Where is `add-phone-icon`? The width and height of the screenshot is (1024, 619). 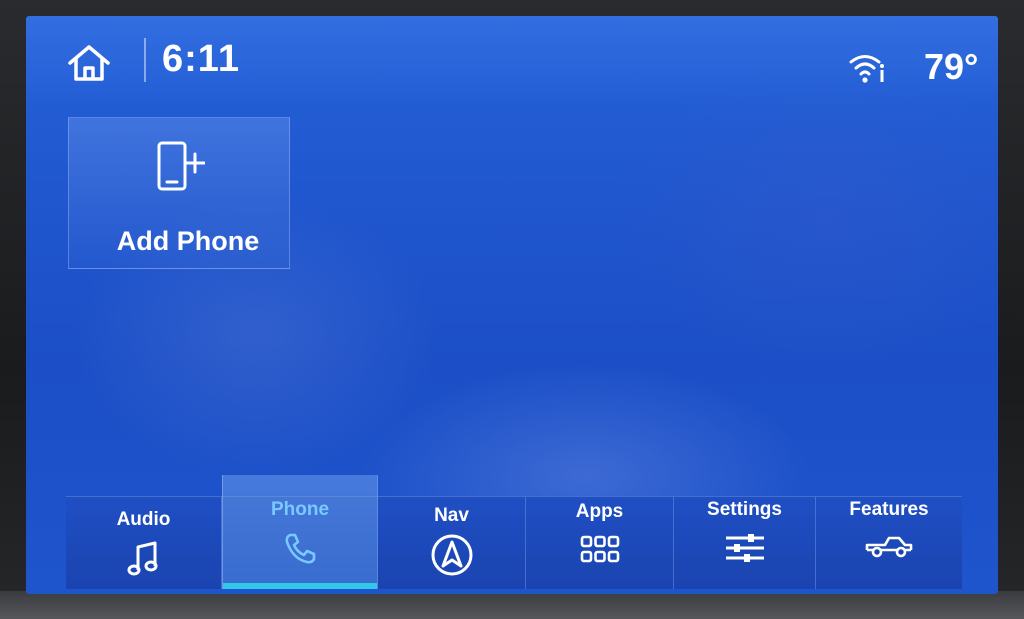 add-phone-icon is located at coordinates (181, 166).